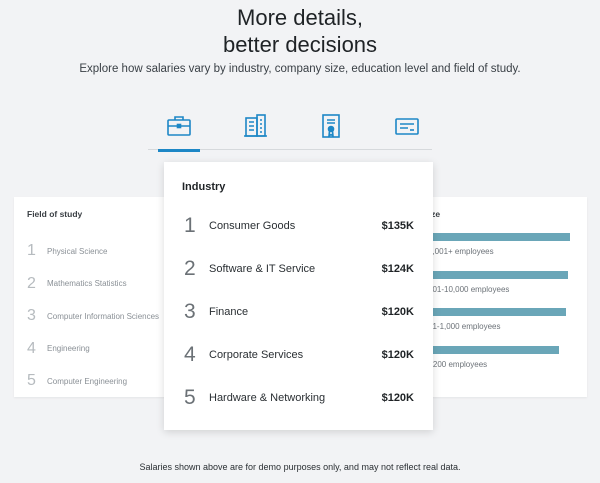  Describe the element at coordinates (299, 225) in the screenshot. I see `table-row: 1 Consumer Goods $135K` at that location.